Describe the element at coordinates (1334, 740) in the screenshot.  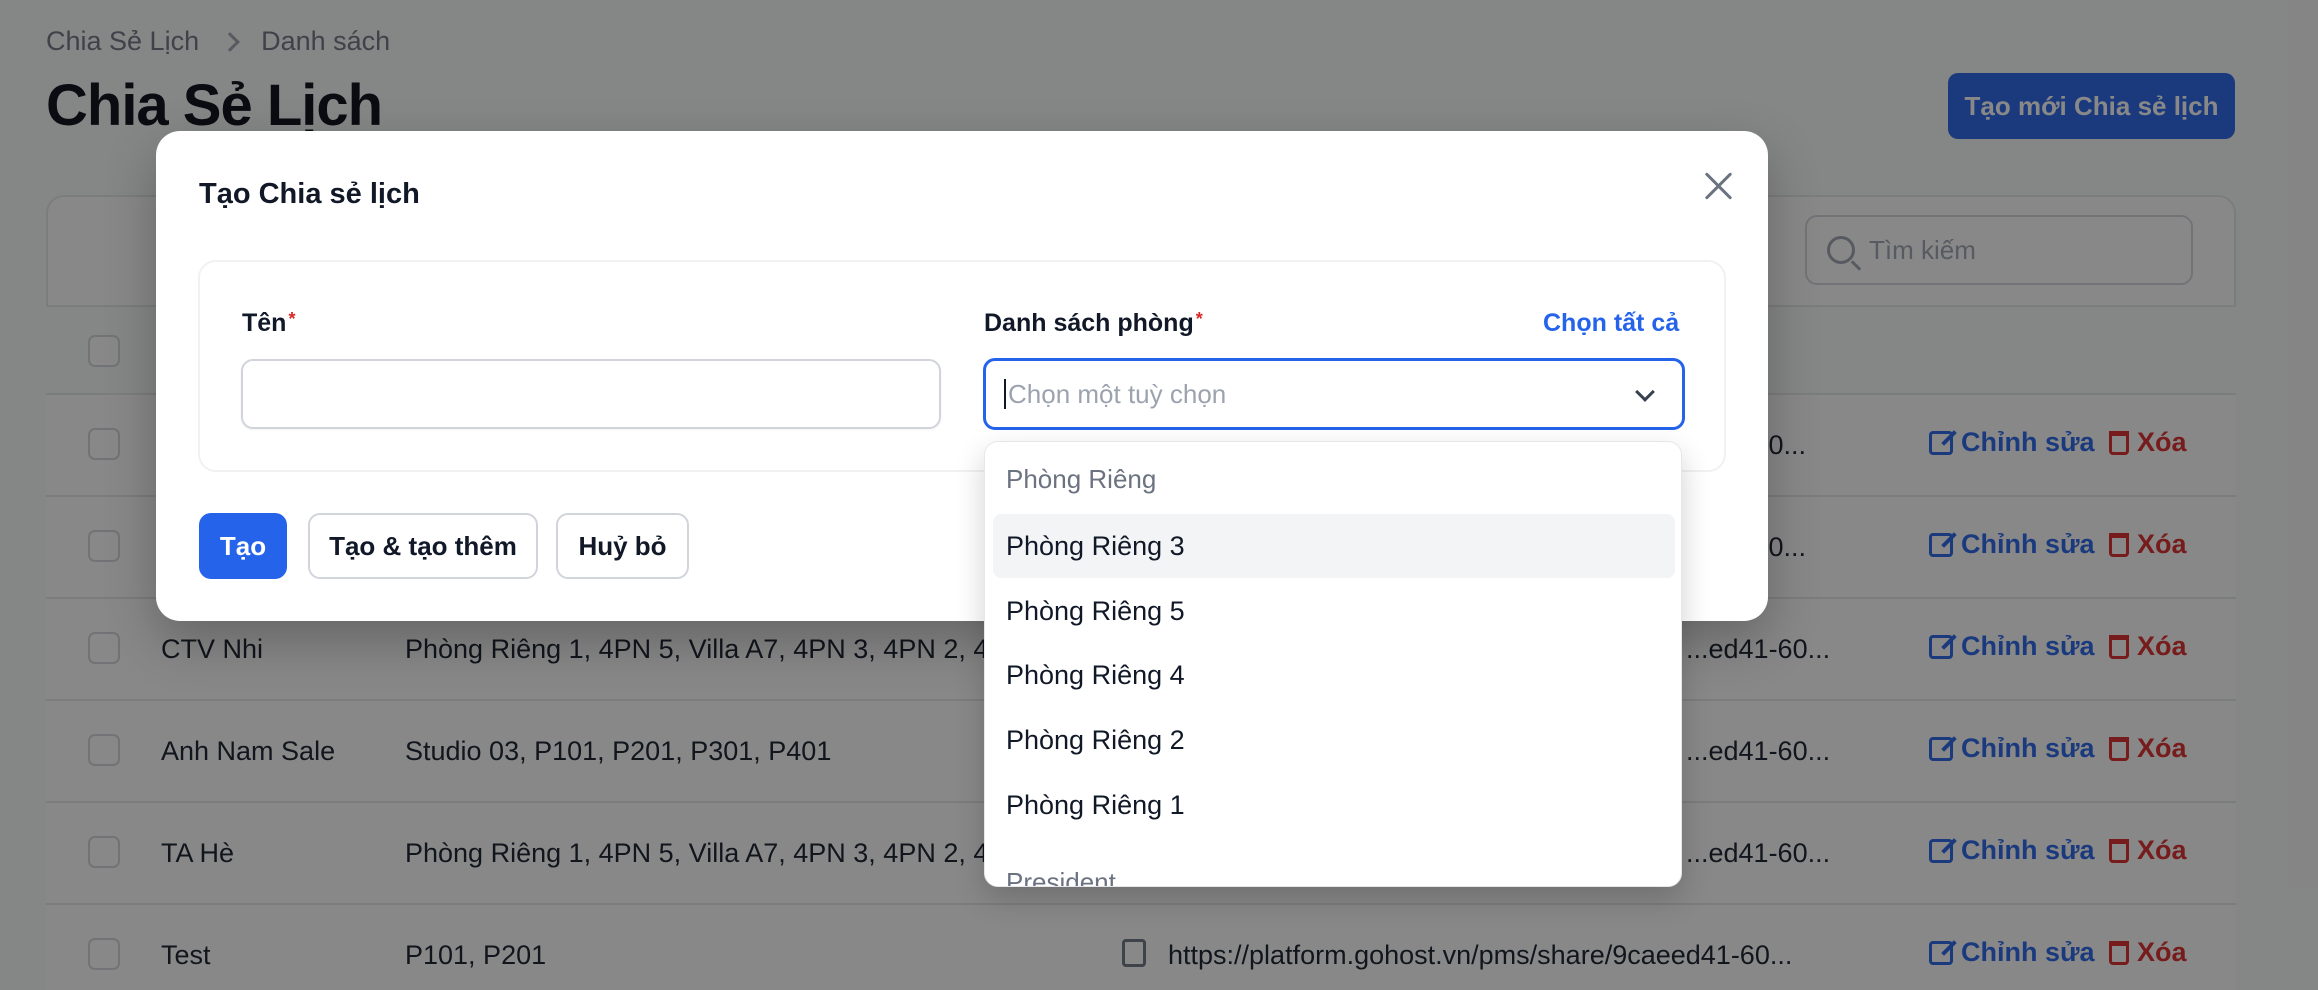
I see `option-phong-rieng-2: Phòng Riêng 2` at that location.